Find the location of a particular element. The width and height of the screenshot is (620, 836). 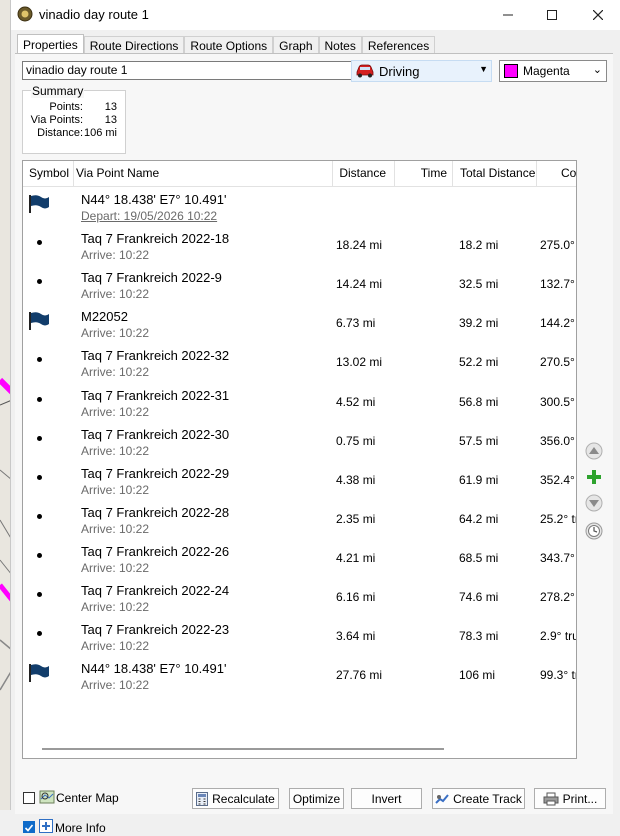

horizontal-scrollbar is located at coordinates (243, 749).